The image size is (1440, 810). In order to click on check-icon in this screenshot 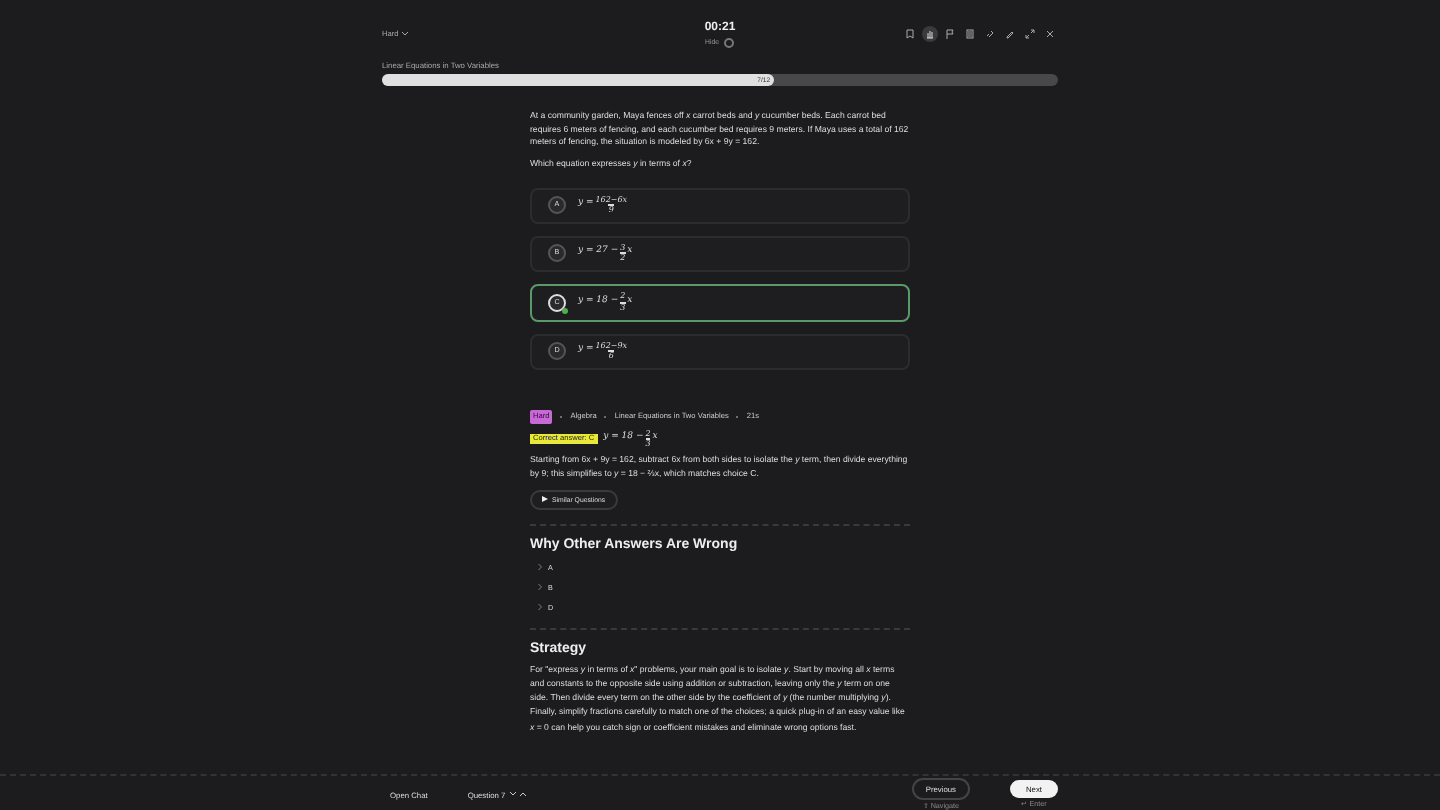, I will do `click(565, 310)`.